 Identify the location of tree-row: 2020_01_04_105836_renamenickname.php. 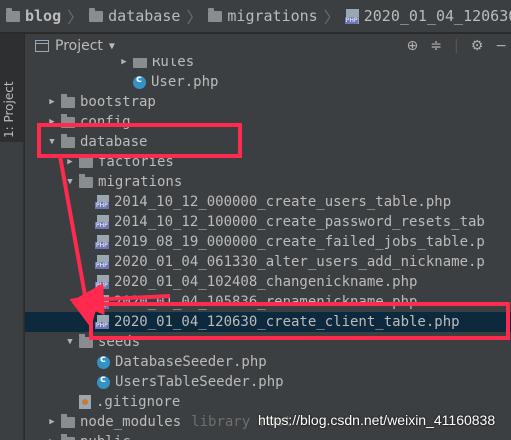
(268, 302).